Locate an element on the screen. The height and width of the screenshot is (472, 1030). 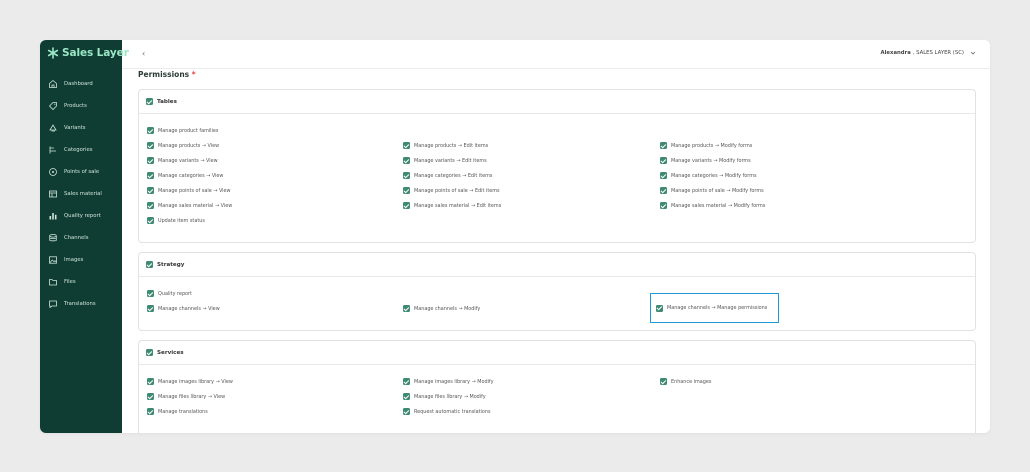
permission-label: Manage products → Edit items is located at coordinates (451, 145).